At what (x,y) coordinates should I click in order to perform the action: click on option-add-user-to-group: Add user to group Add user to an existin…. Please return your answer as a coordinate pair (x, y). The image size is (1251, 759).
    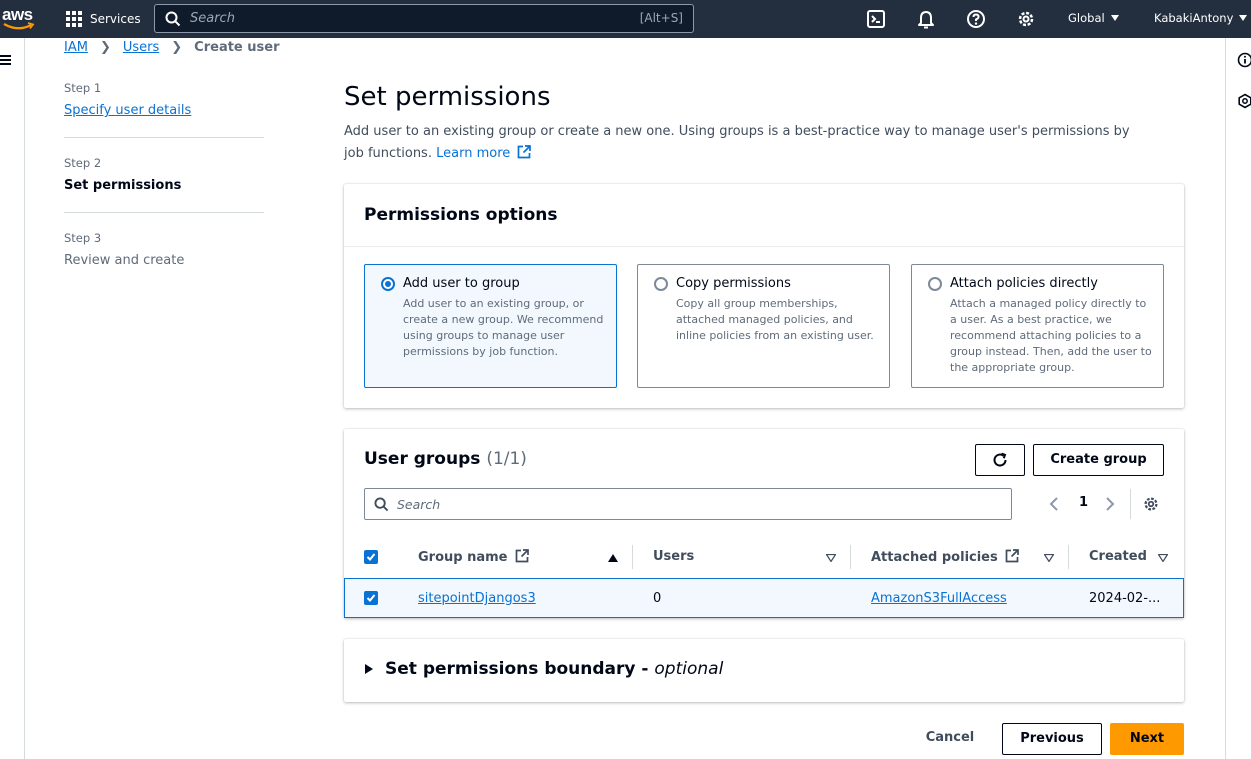
    Looking at the image, I should click on (490, 326).